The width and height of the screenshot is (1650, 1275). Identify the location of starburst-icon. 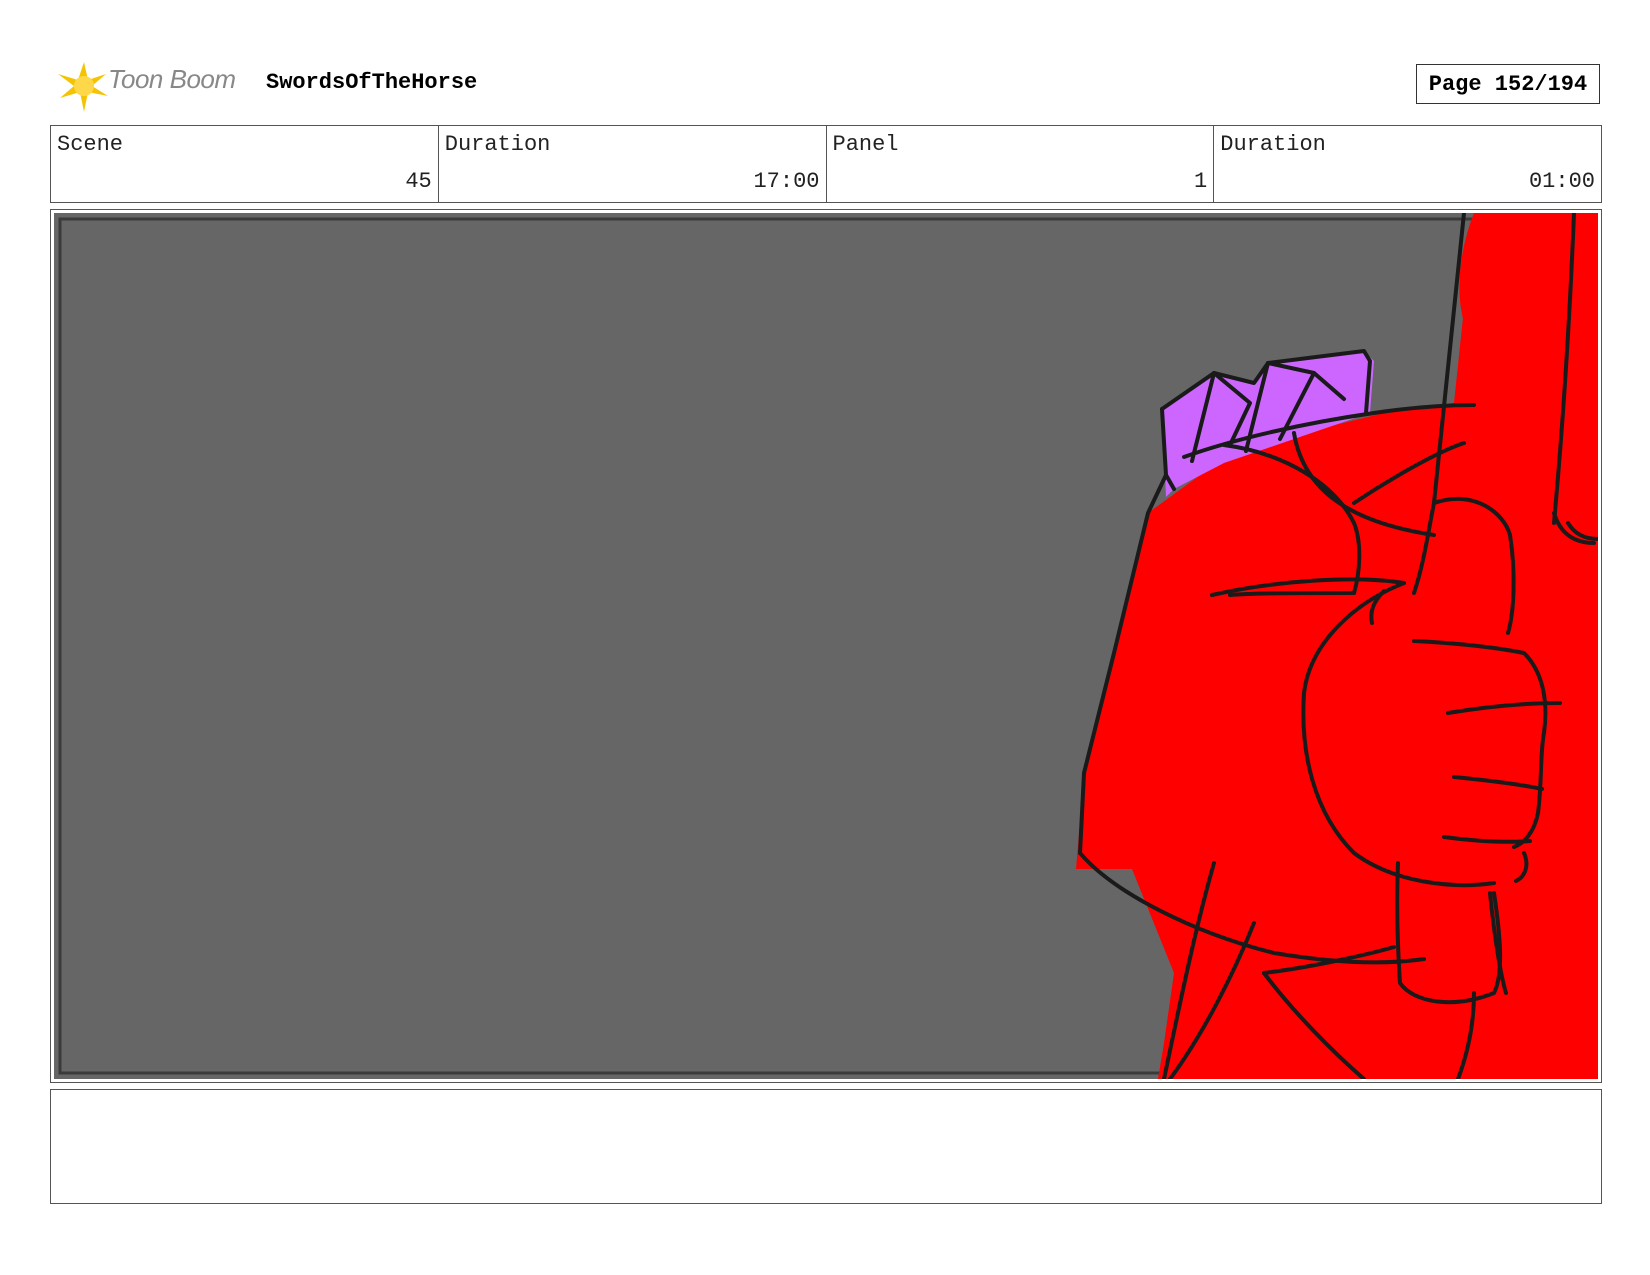
(83, 87).